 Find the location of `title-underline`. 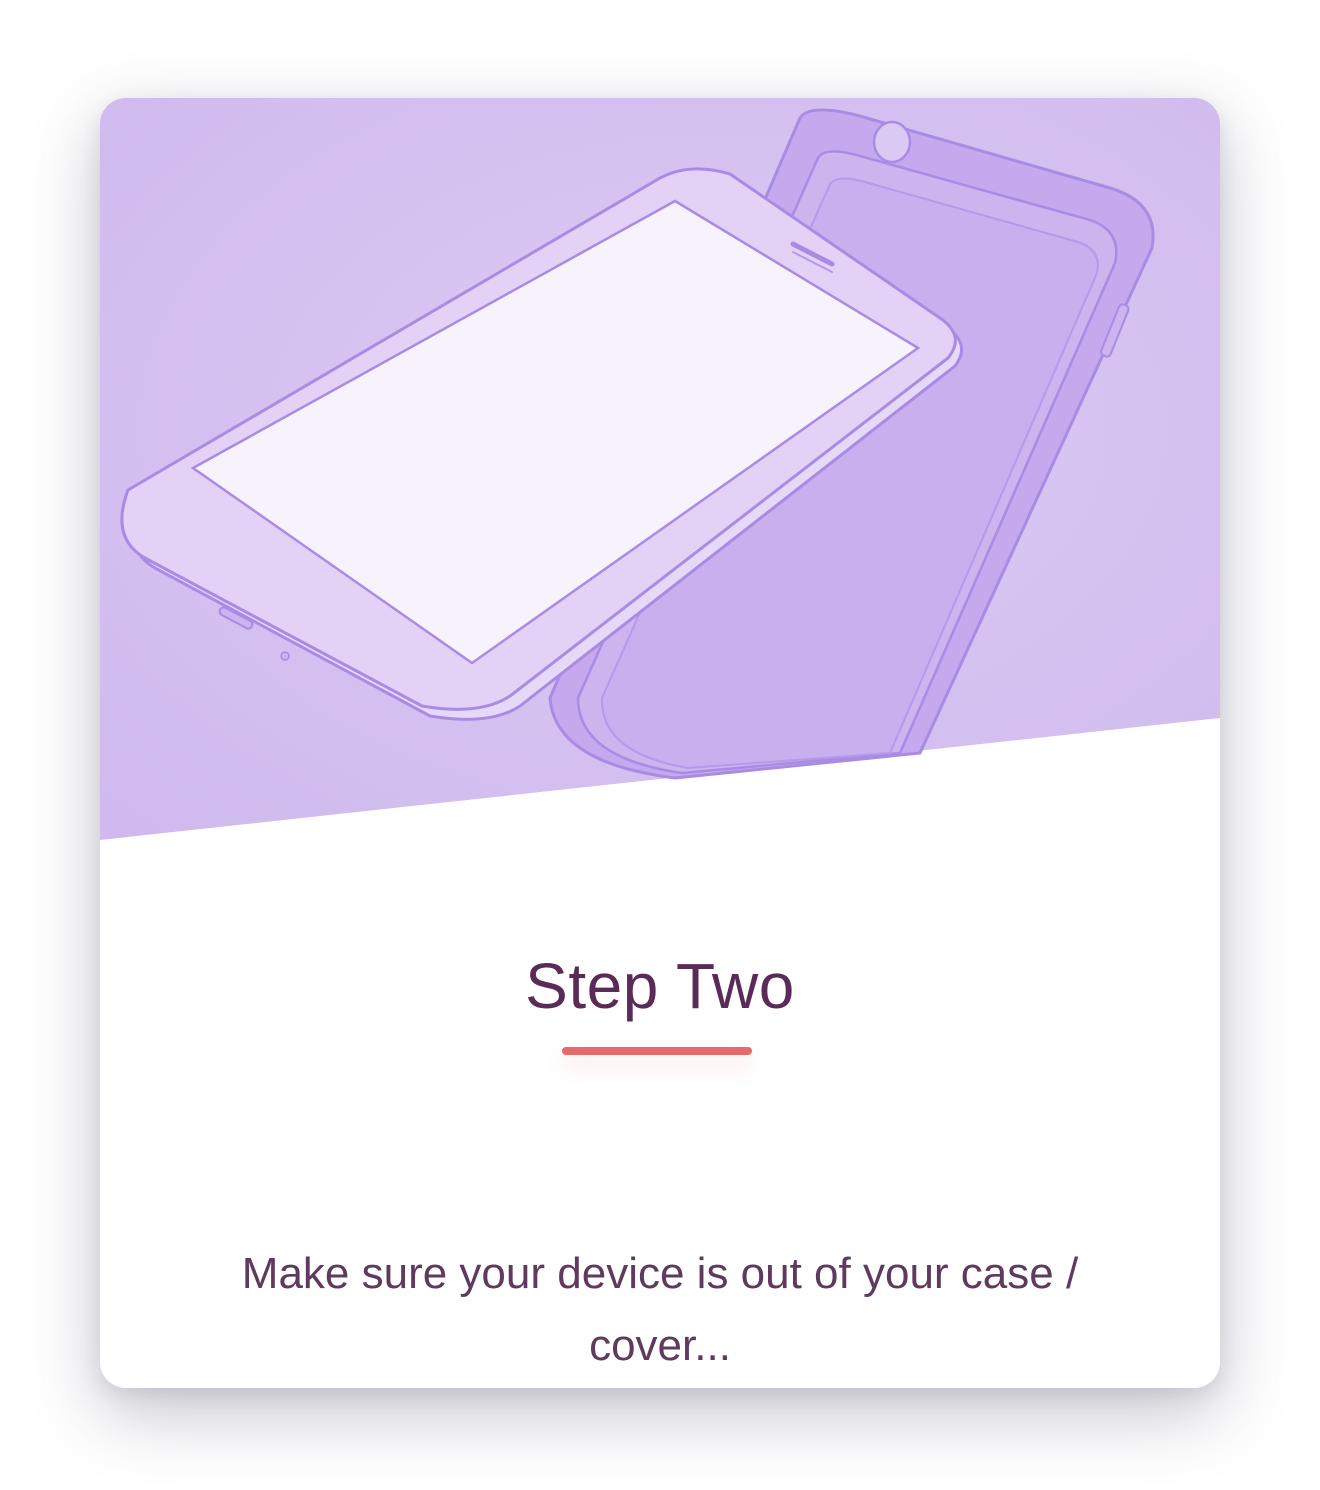

title-underline is located at coordinates (657, 1051).